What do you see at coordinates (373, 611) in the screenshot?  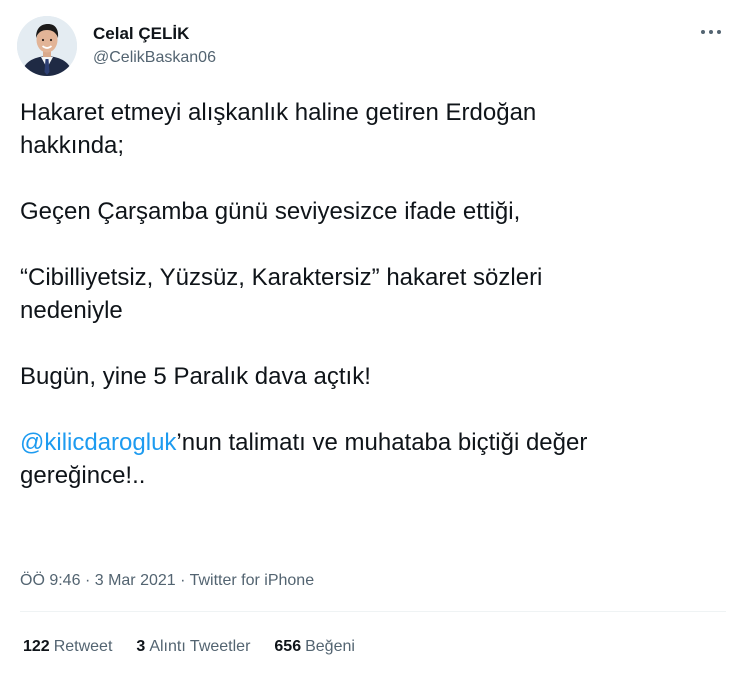 I see `divider` at bounding box center [373, 611].